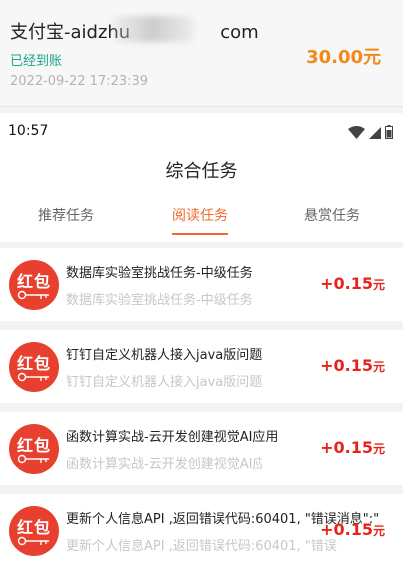 Image resolution: width=403 pixels, height=564 pixels. I want to click on task-title: 函数计算实战-云开发创建视觉AI应用, so click(172, 437).